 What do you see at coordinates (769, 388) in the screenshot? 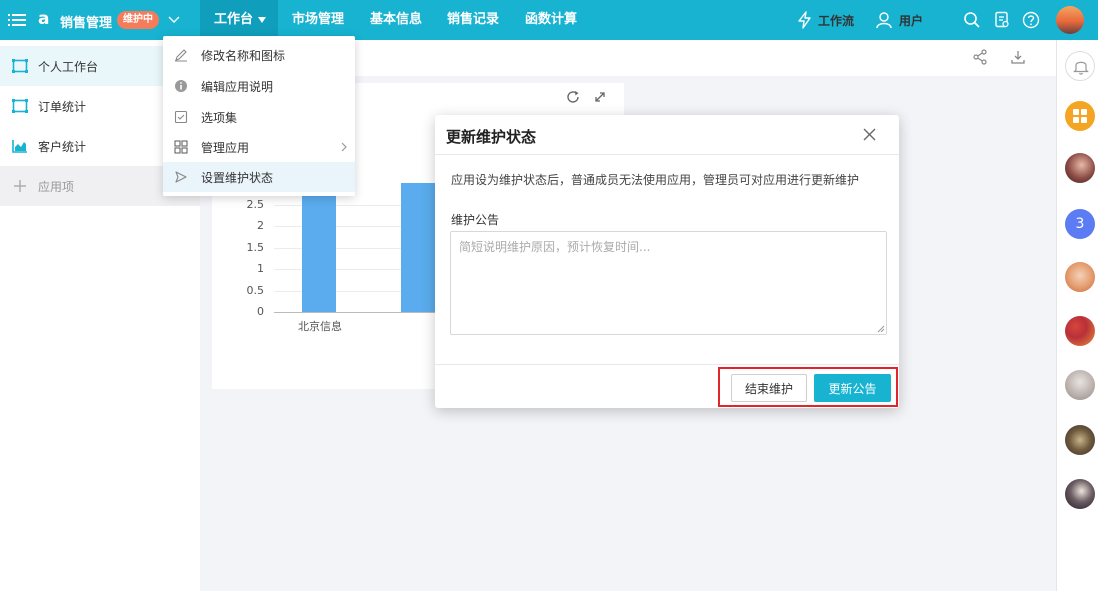
I see `end-maintenance-button: 结束维护` at bounding box center [769, 388].